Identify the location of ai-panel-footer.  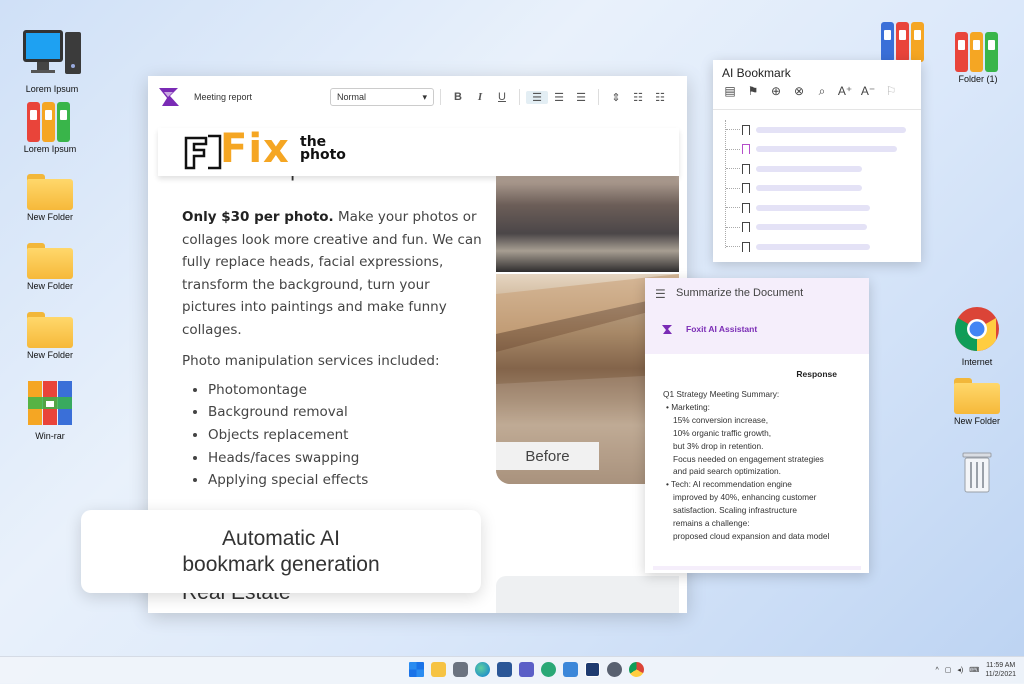
(757, 568).